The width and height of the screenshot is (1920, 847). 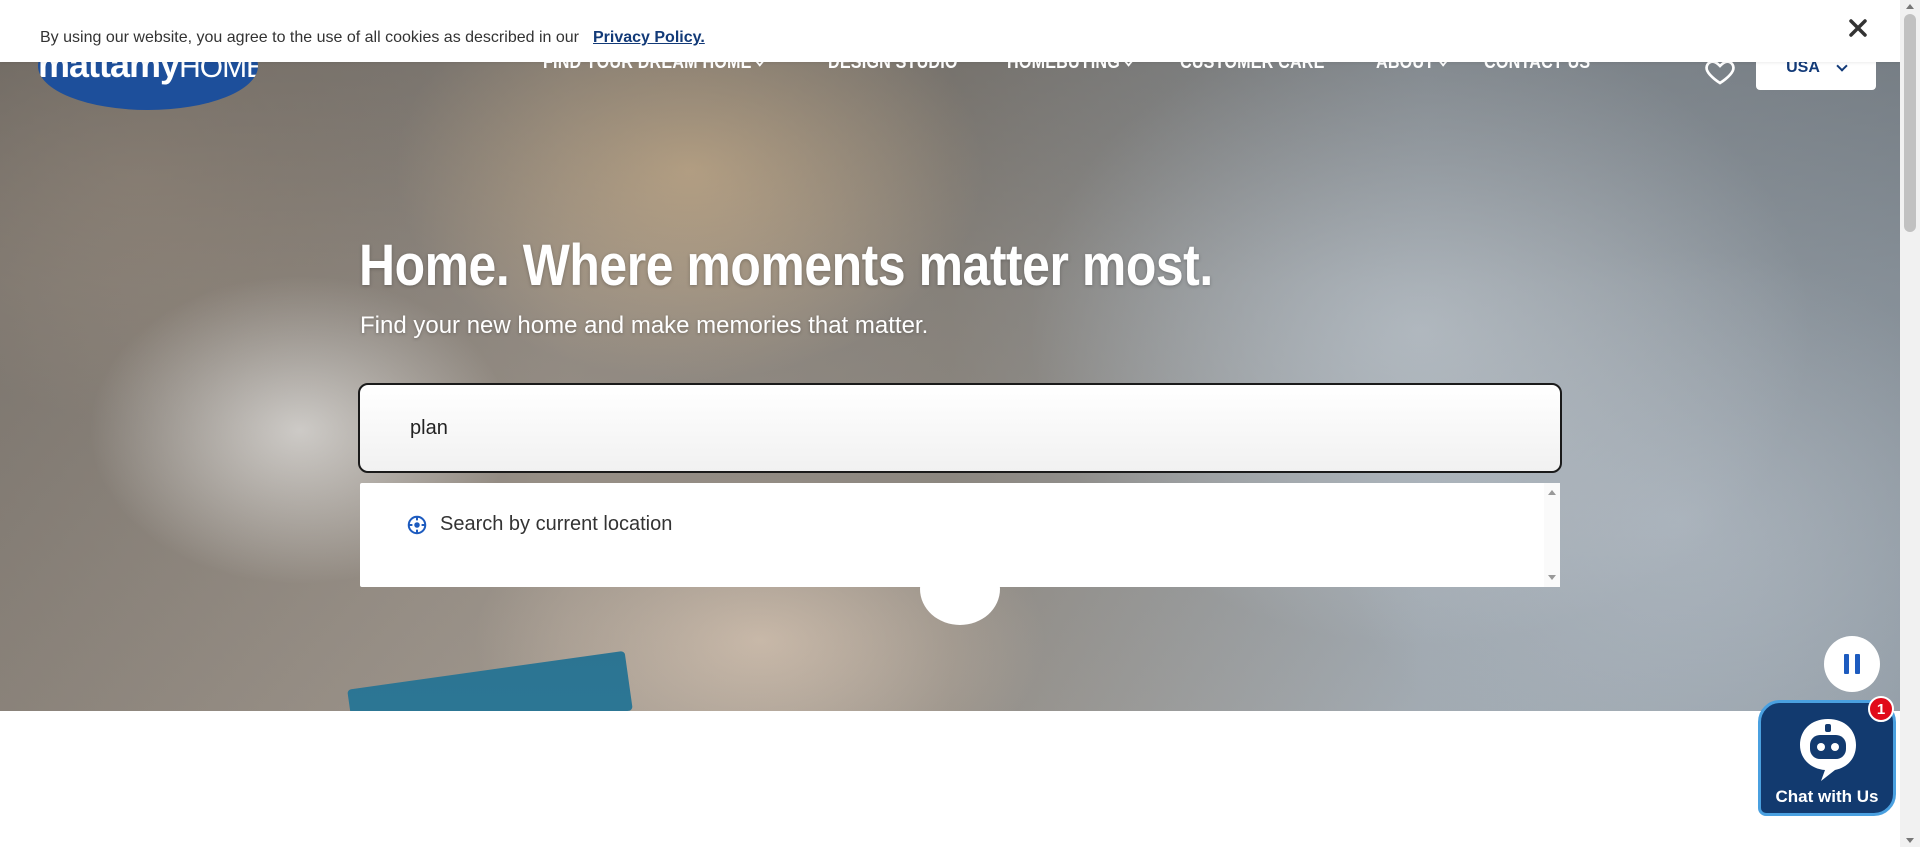 I want to click on pause-icon, so click(x=1846, y=664).